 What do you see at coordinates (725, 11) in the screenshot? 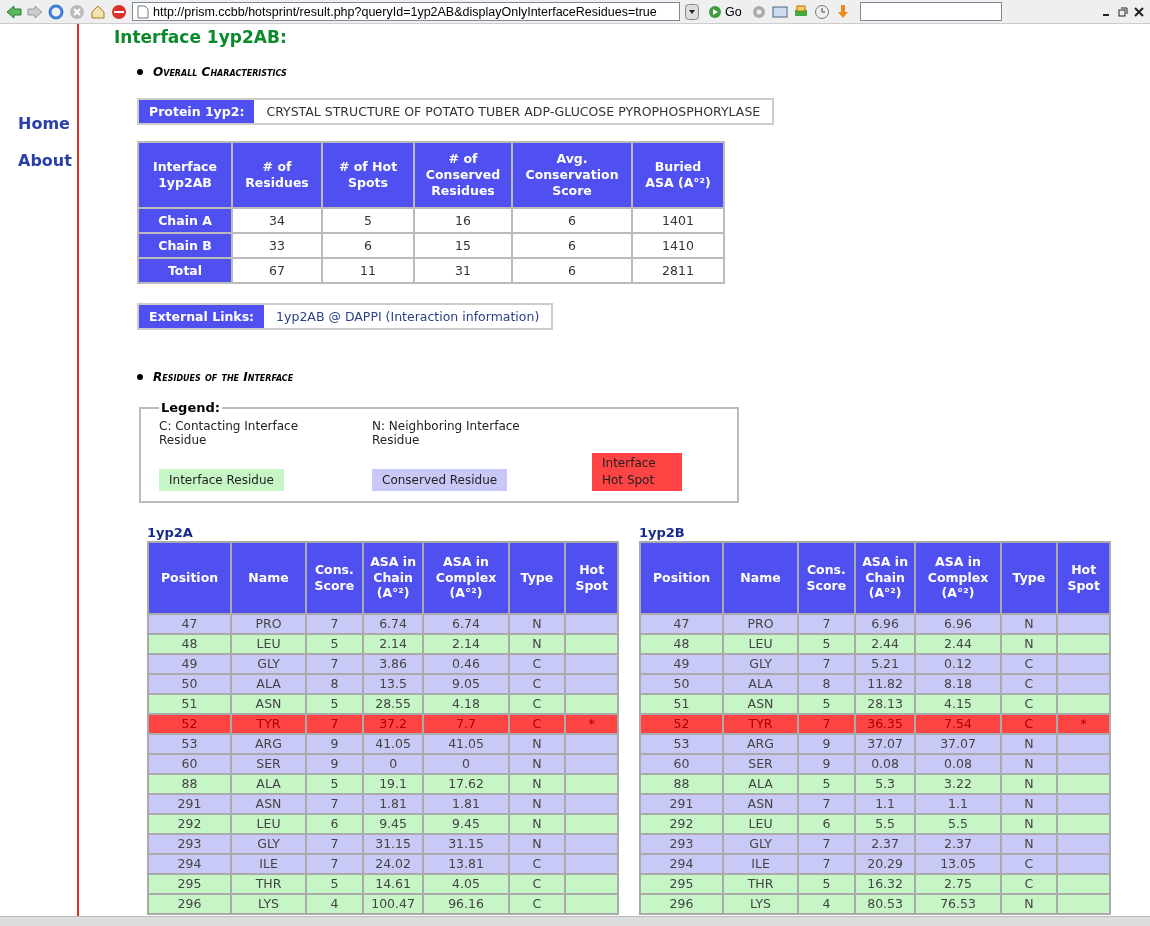
I see `go-button: Go` at bounding box center [725, 11].